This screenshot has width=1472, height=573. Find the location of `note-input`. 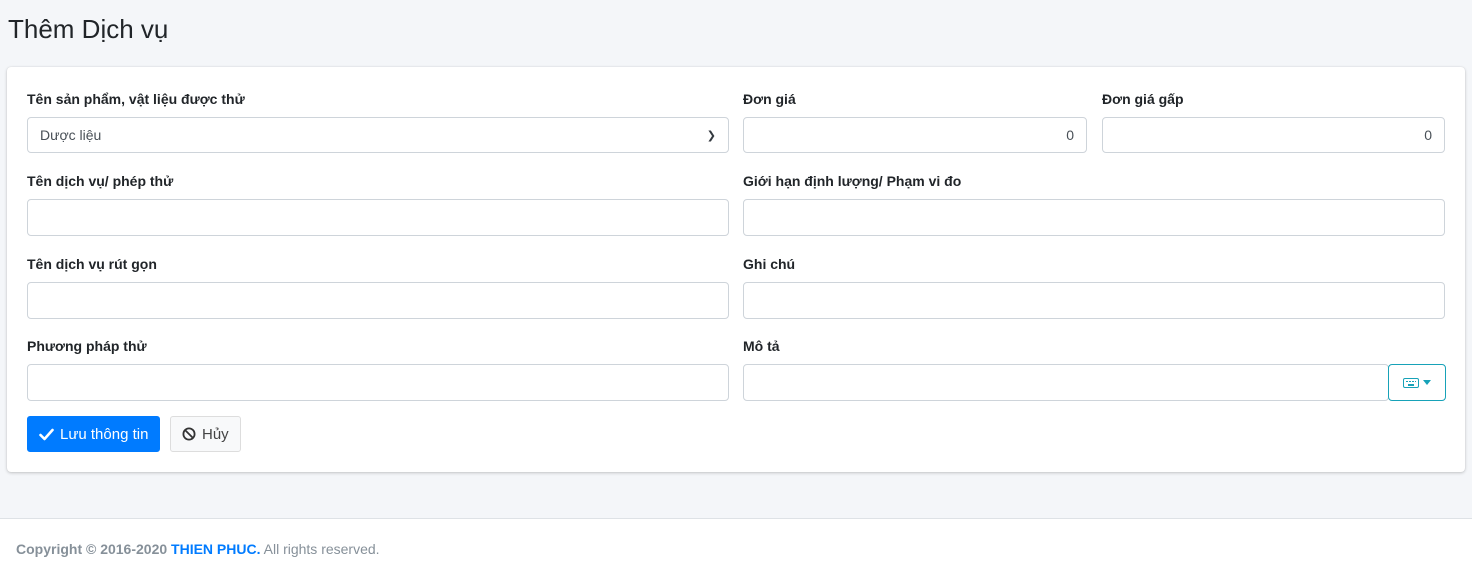

note-input is located at coordinates (1094, 300).